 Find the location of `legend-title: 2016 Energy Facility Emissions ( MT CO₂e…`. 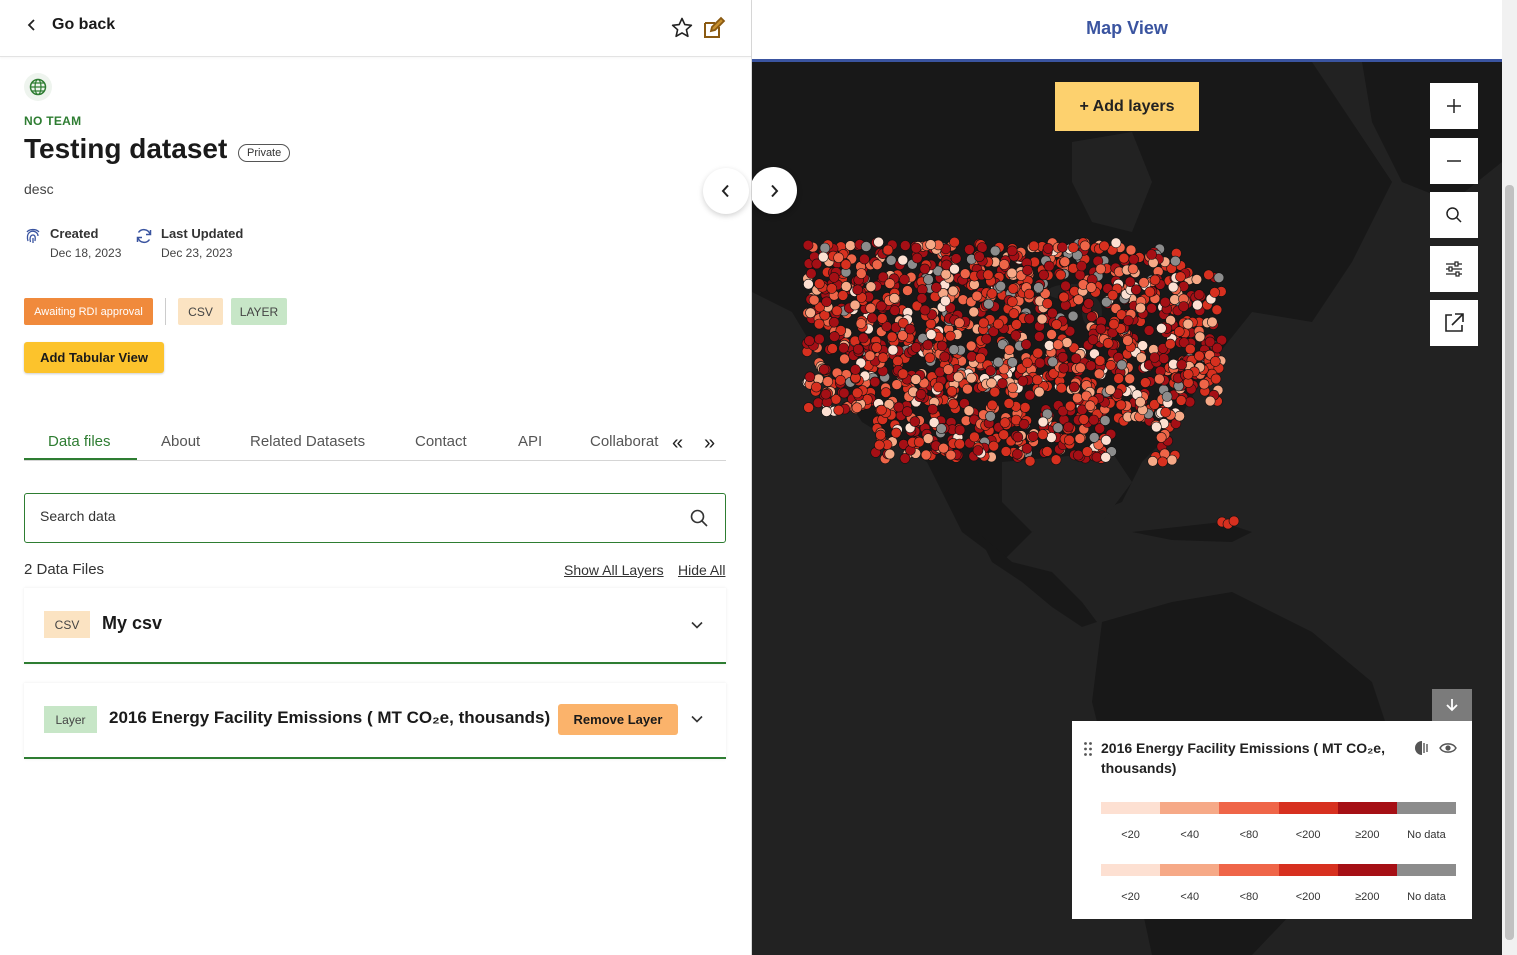

legend-title: 2016 Energy Facility Emissions ( MT CO₂e… is located at coordinates (1243, 758).